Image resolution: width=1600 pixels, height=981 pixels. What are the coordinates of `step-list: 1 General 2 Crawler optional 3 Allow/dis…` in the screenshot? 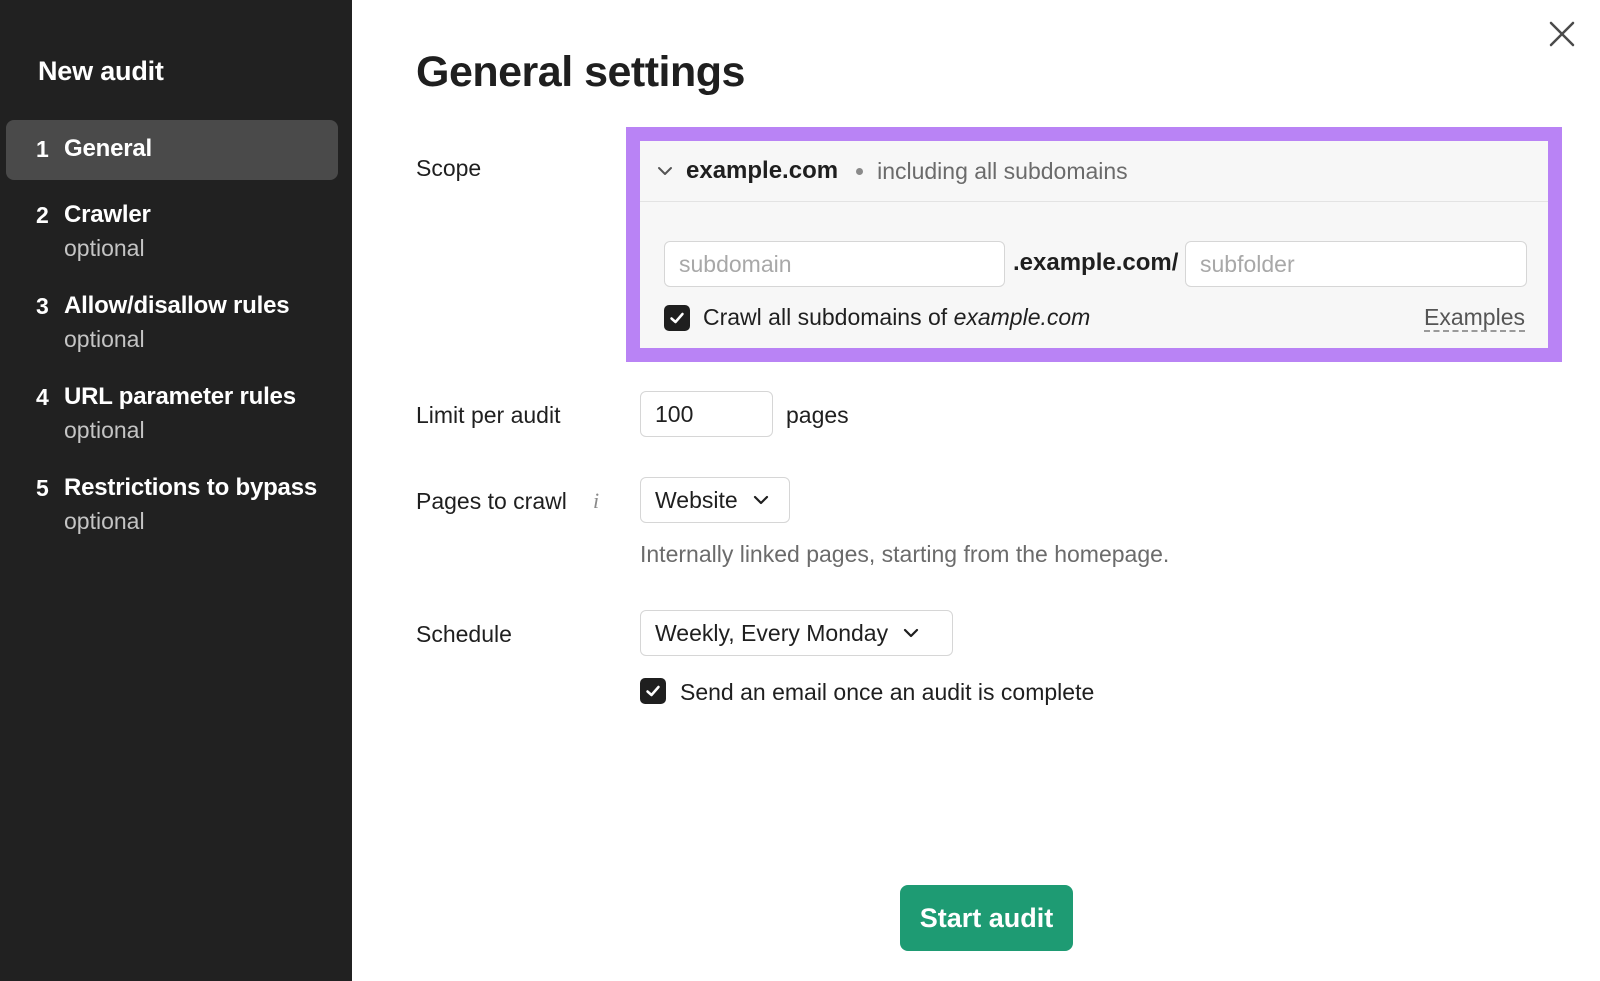 It's located at (172, 334).